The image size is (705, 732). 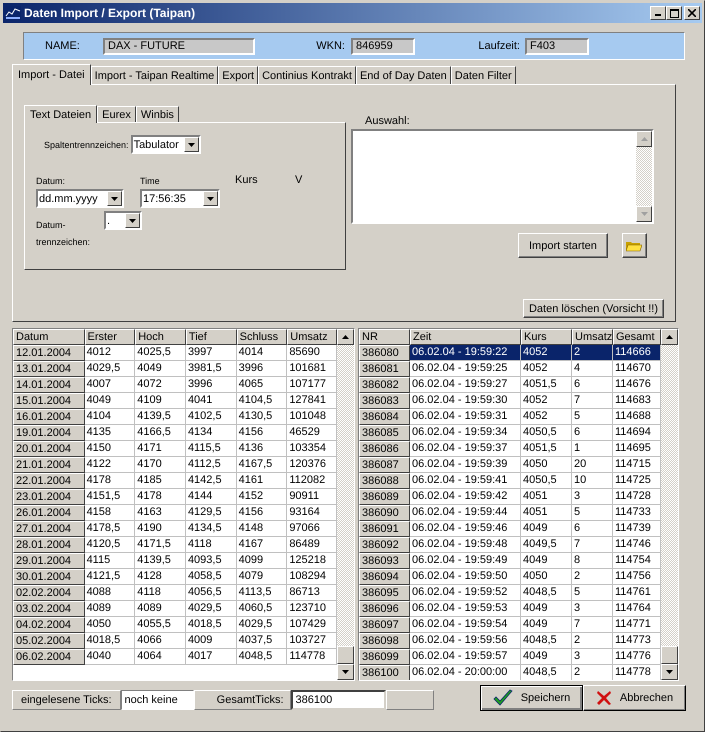 I want to click on close-button, so click(x=692, y=13).